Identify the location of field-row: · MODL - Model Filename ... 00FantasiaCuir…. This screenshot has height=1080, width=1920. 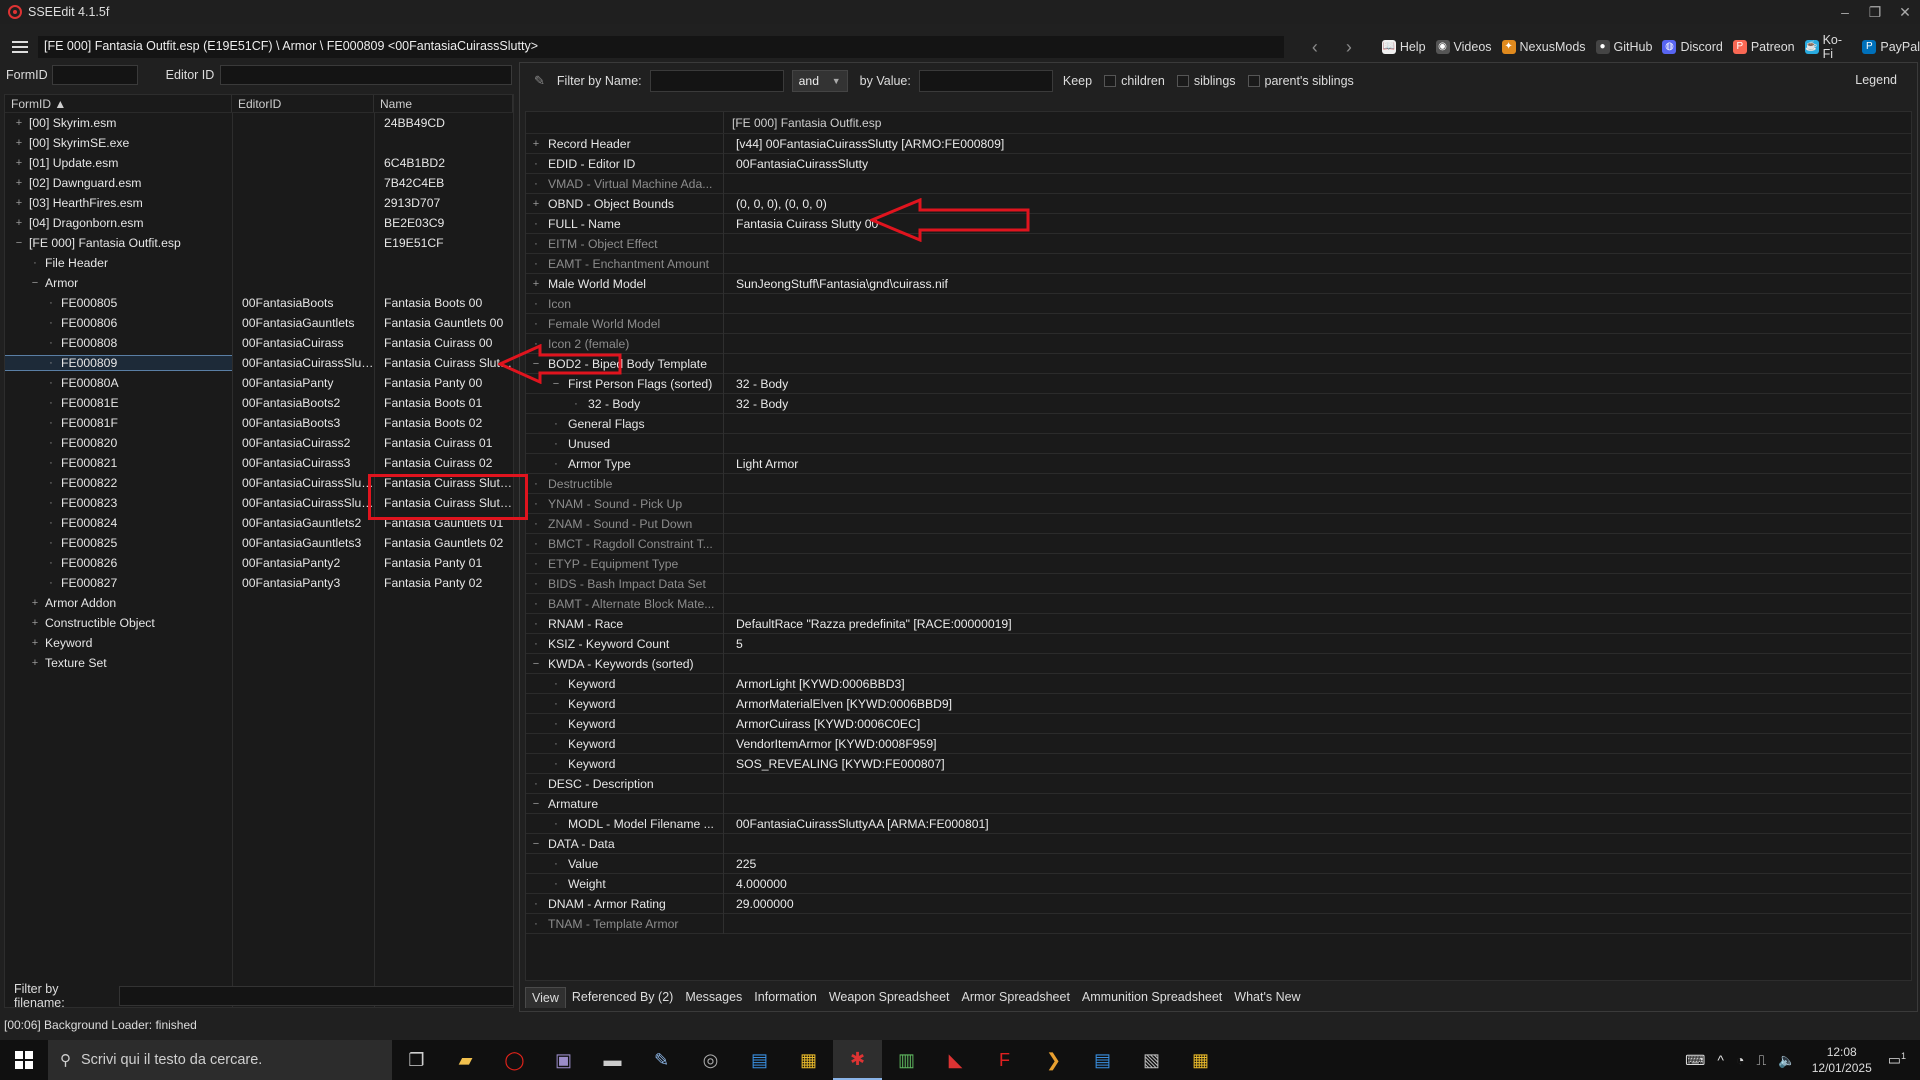
(1218, 823).